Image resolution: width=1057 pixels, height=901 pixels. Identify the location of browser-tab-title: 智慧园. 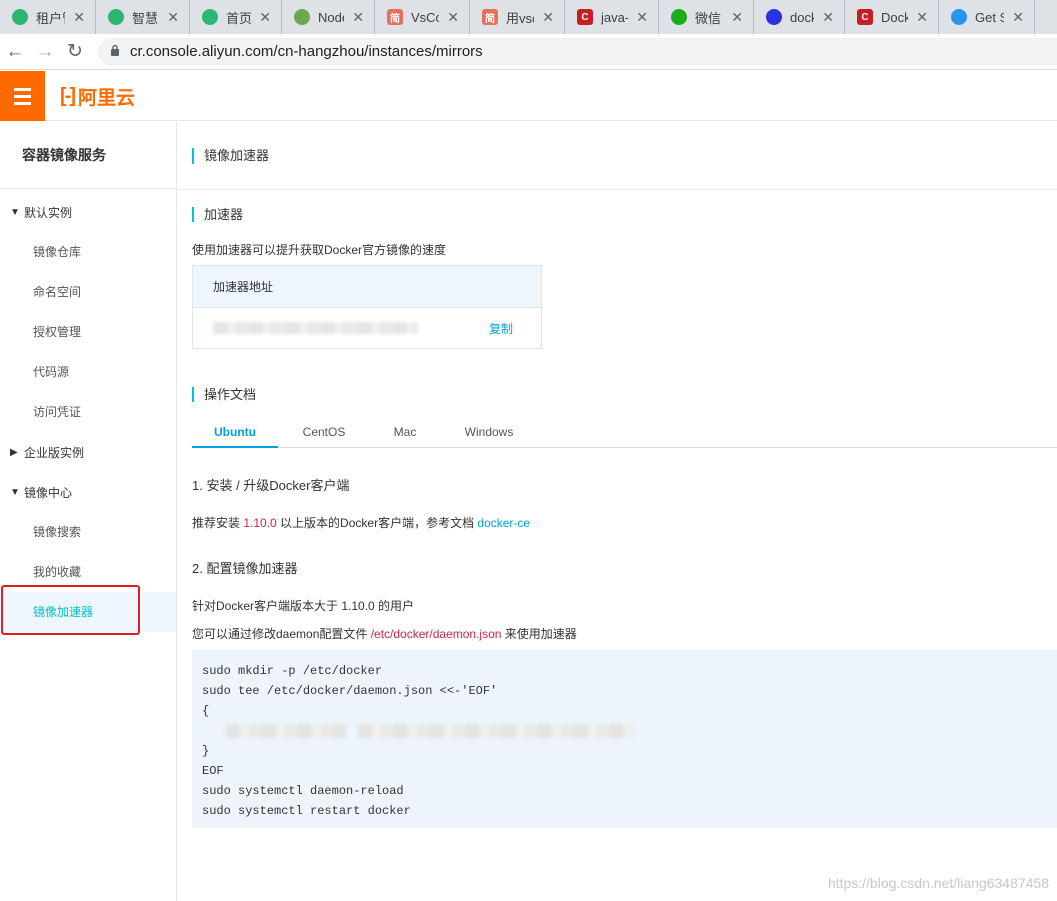
(145, 18).